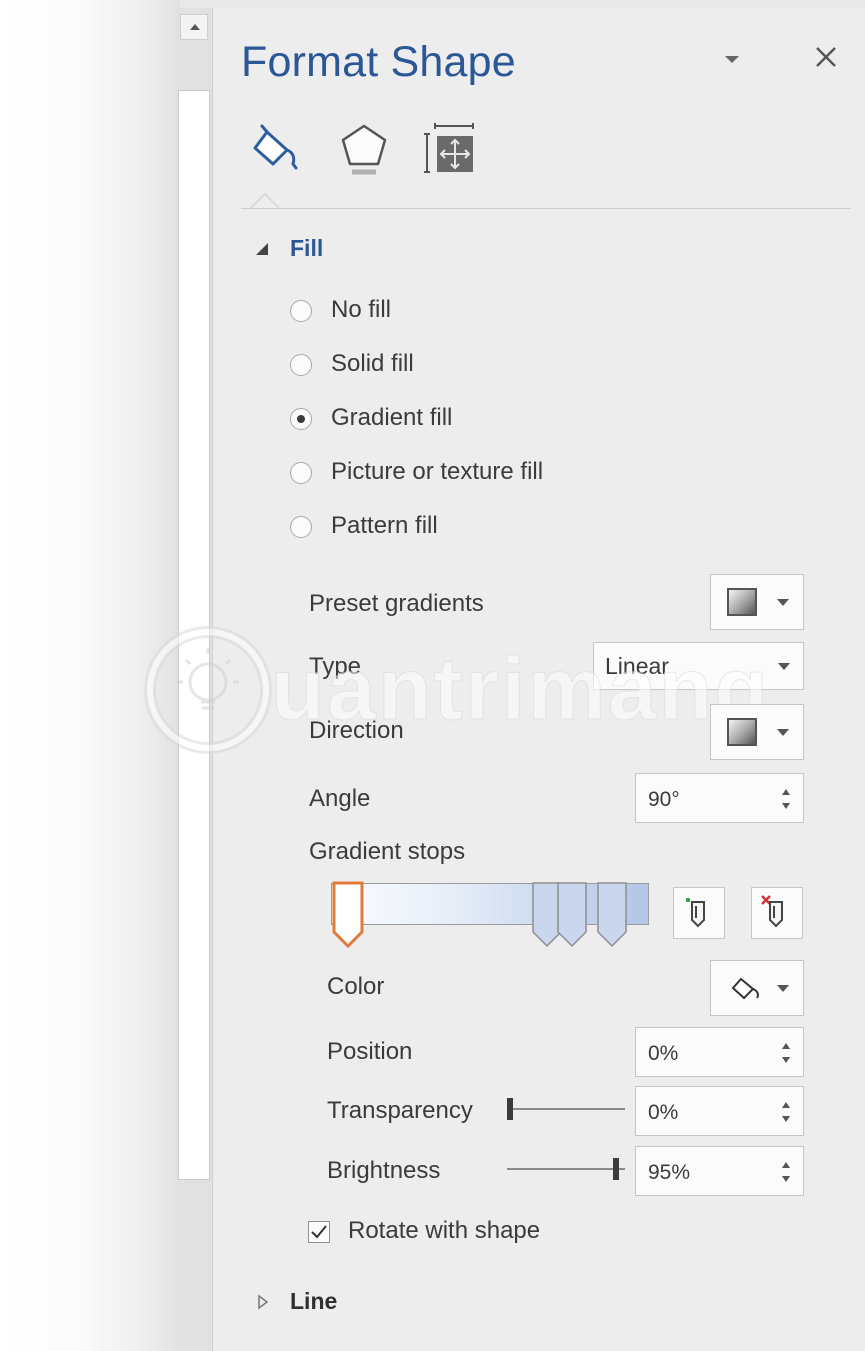  I want to click on rotate-checkbox, so click(319, 1232).